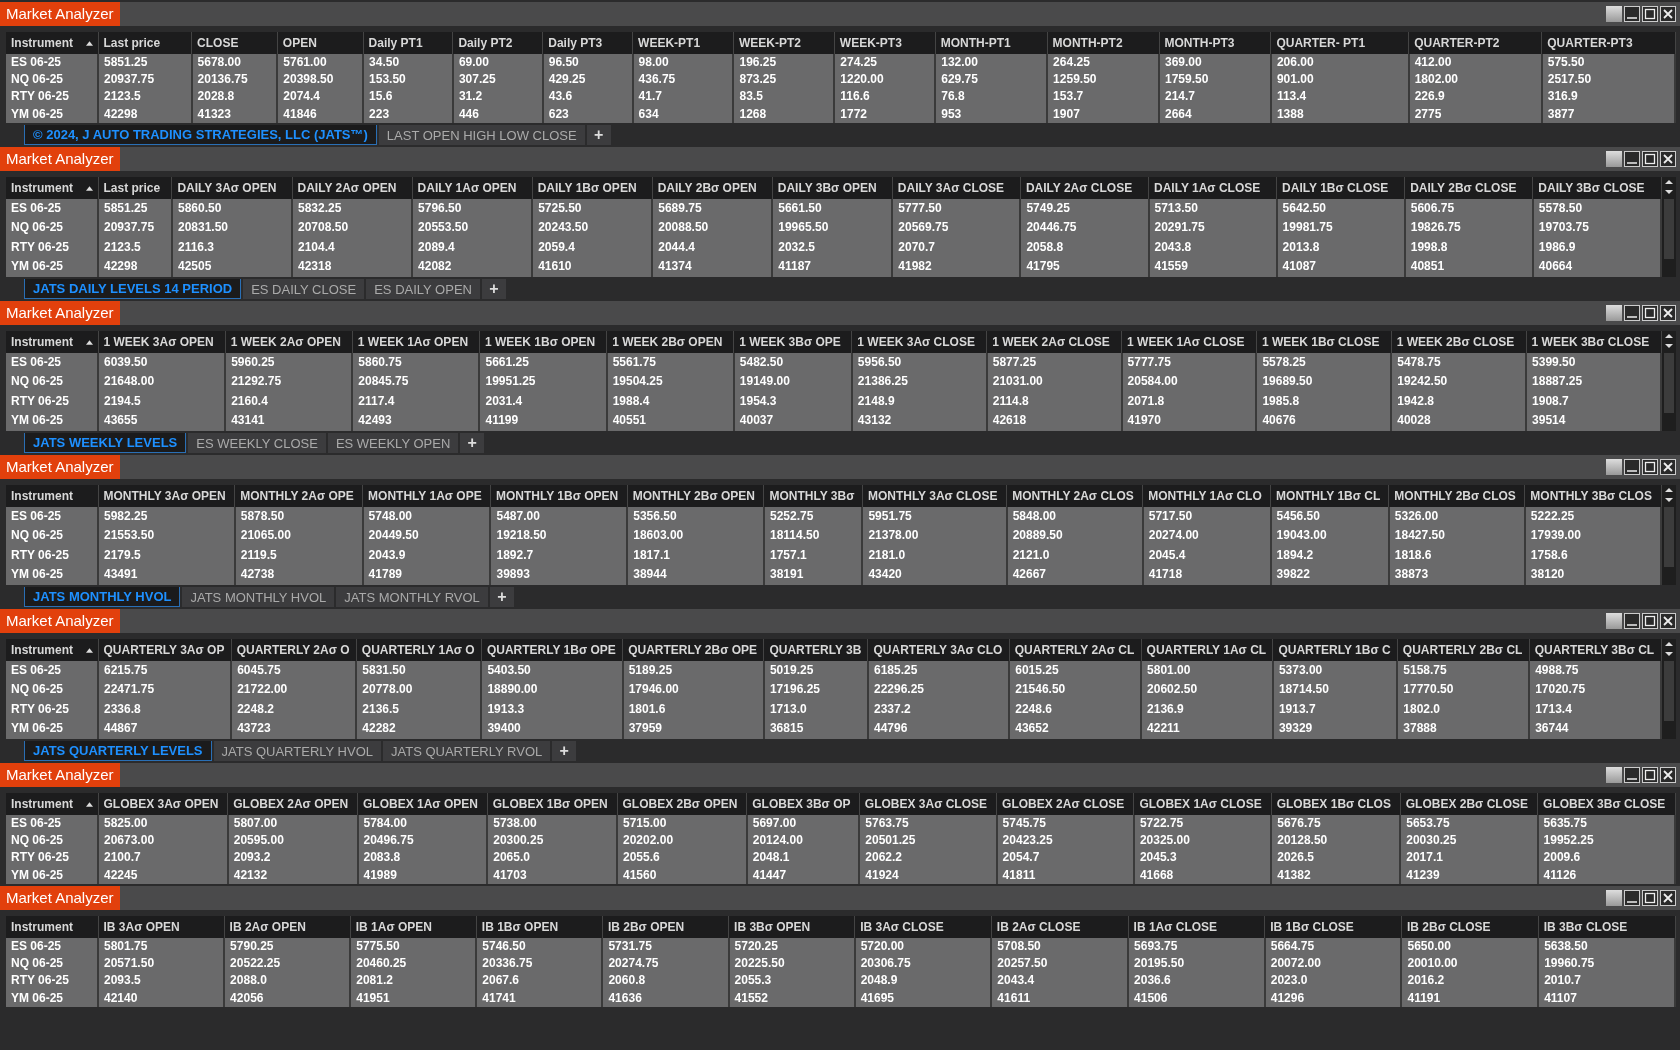 This screenshot has height=1050, width=1680. I want to click on column-header: MONTHLY 3Aσ OPEN, so click(164, 496).